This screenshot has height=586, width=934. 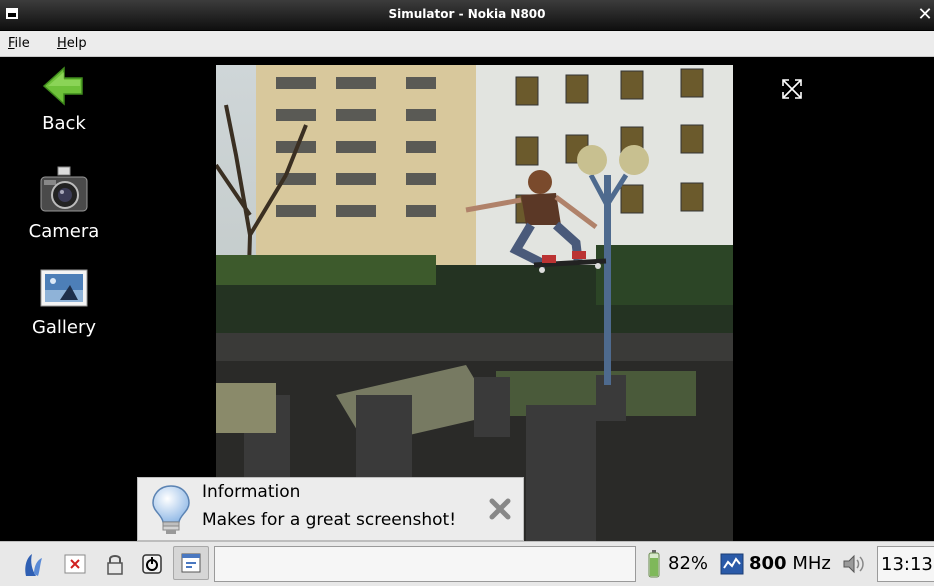 I want to click on task-switcher-icon, so click(x=191, y=563).